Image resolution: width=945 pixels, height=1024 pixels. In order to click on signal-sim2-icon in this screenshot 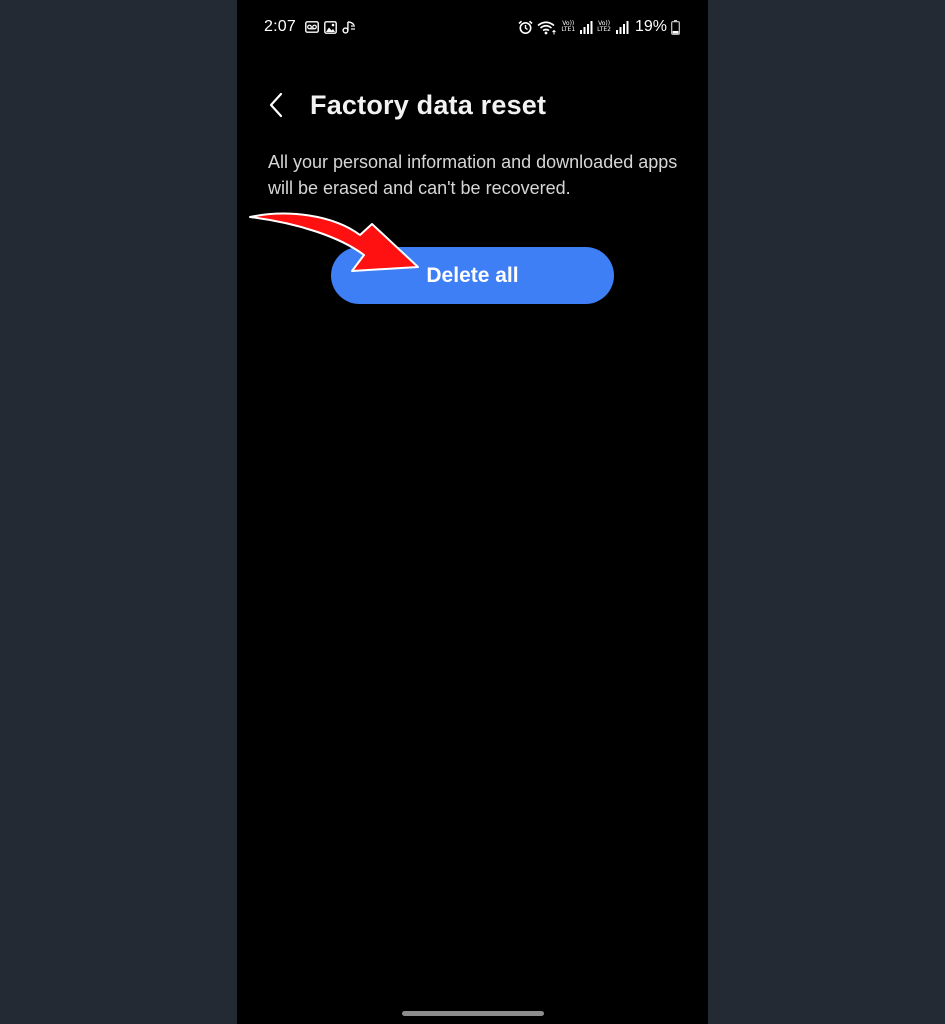, I will do `click(622, 27)`.